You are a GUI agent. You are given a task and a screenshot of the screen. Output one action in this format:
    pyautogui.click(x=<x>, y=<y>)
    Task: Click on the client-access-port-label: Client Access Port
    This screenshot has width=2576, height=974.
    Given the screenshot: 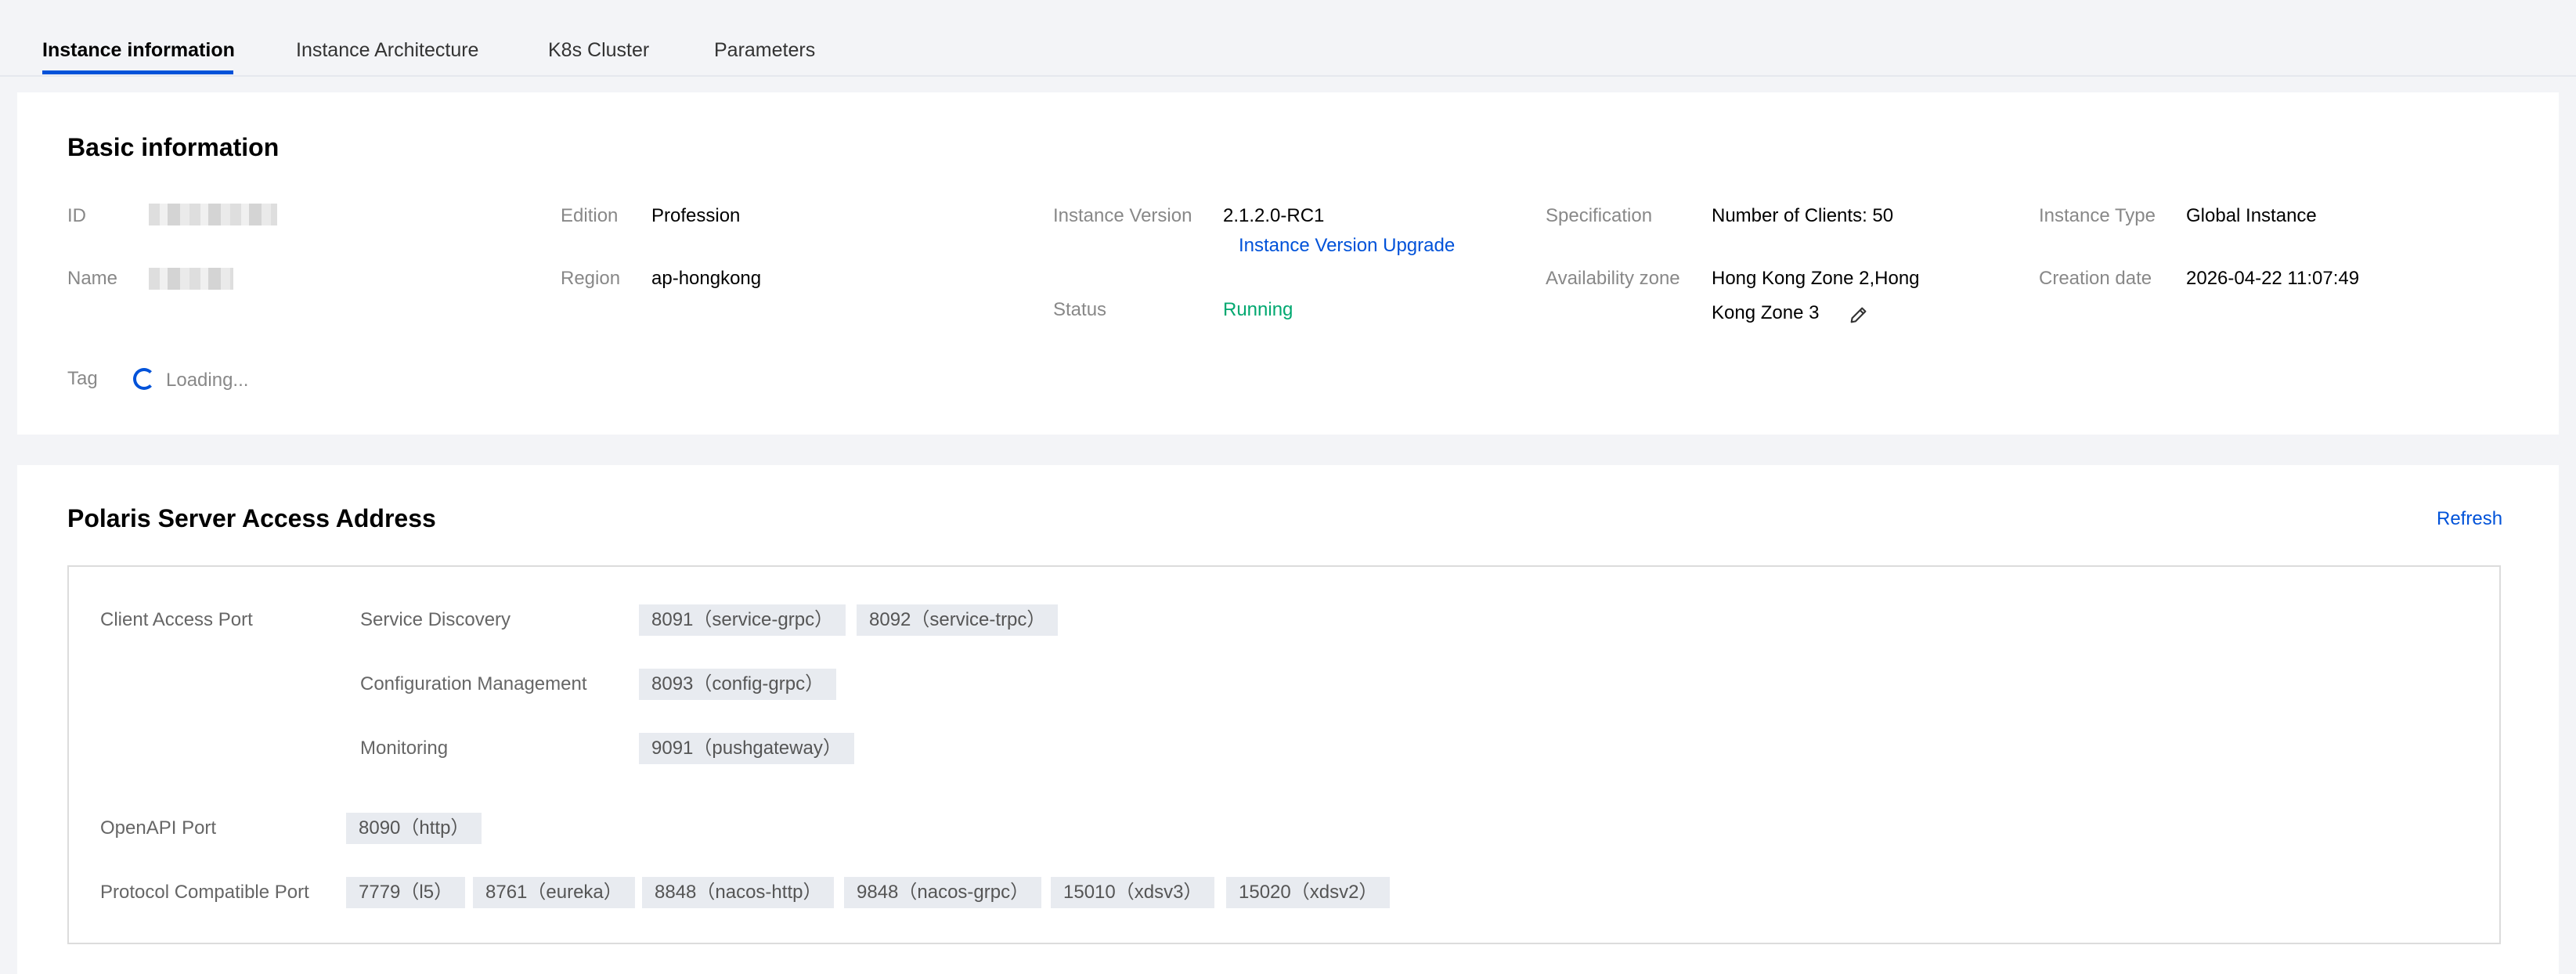 What is the action you would take?
    pyautogui.click(x=176, y=619)
    